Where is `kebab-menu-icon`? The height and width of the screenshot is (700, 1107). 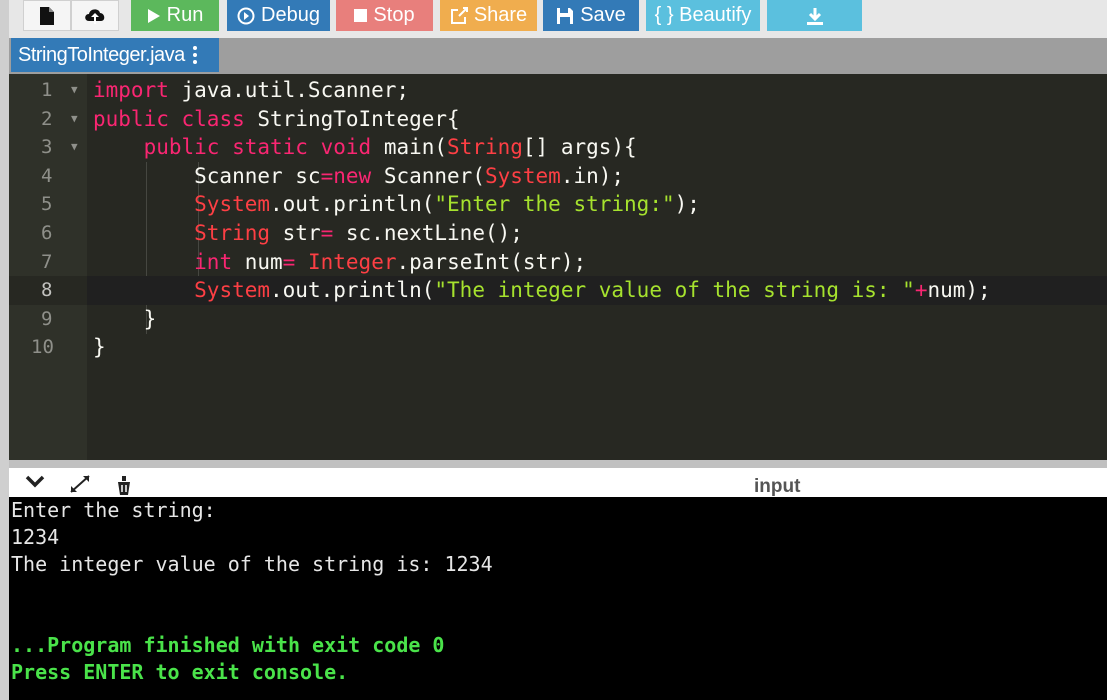
kebab-menu-icon is located at coordinates (194, 55).